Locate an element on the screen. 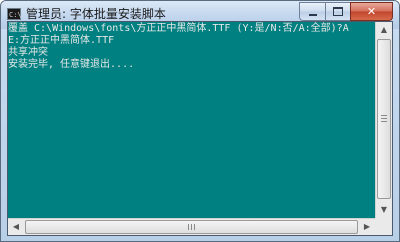  horizontal-scrollbar: ◀ ▶ is located at coordinates (191, 226).